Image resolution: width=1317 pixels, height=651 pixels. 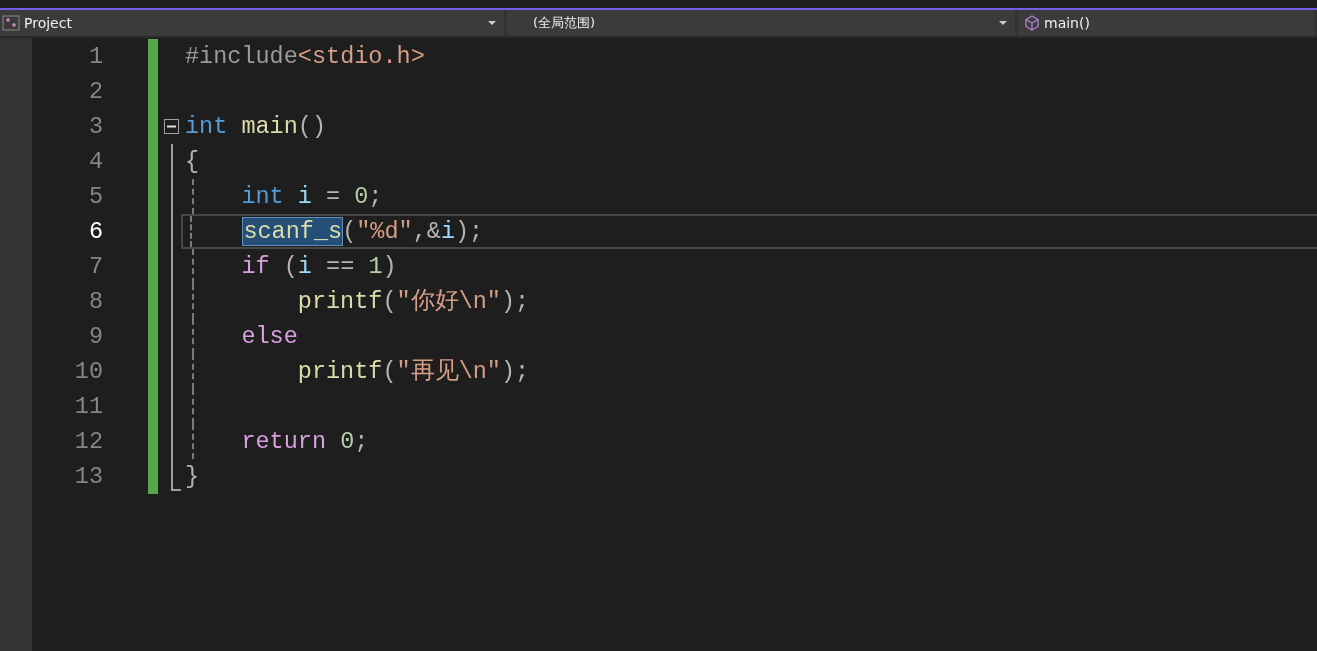 What do you see at coordinates (192, 476) in the screenshot?
I see `code-token: }` at bounding box center [192, 476].